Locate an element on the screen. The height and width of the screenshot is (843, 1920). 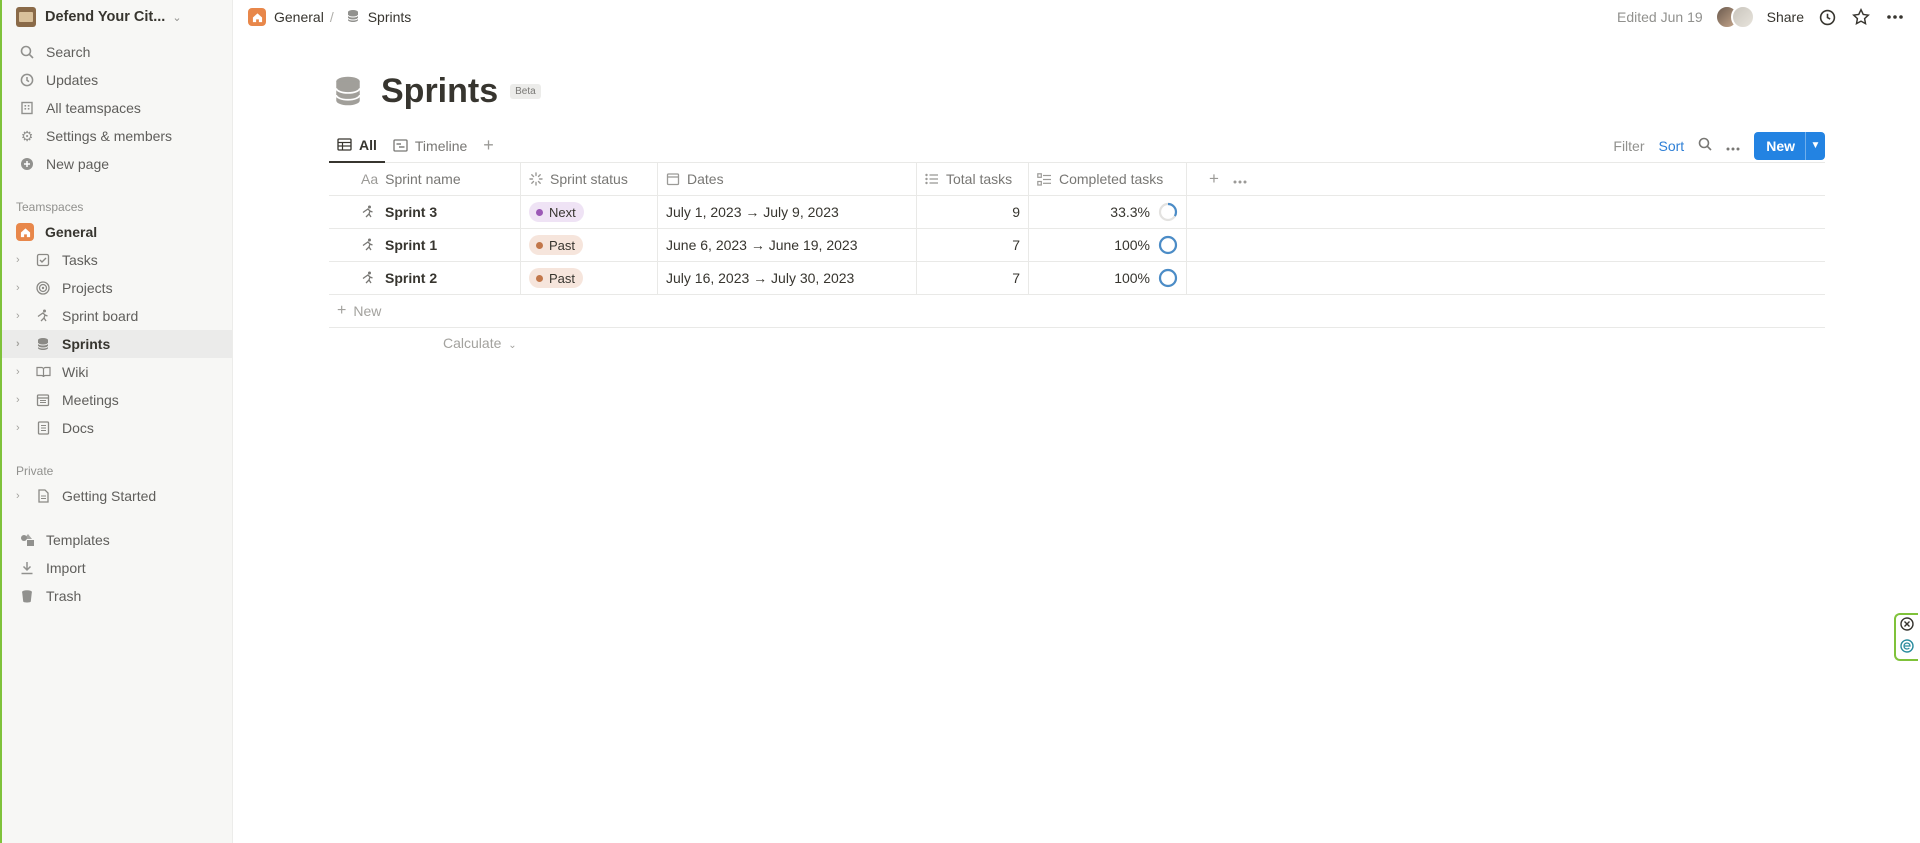
sprint-name-cell: Sprint 2 is located at coordinates (425, 278).